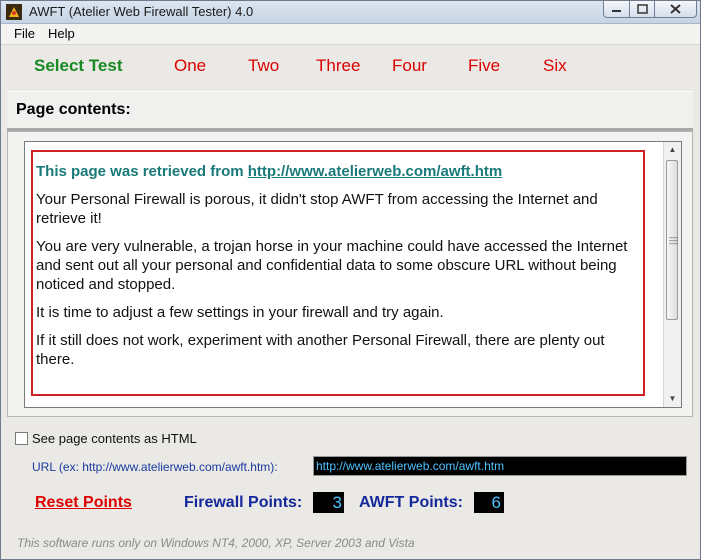 This screenshot has height=560, width=701. What do you see at coordinates (411, 502) in the screenshot?
I see `awft-points-label: AWFT Points:` at bounding box center [411, 502].